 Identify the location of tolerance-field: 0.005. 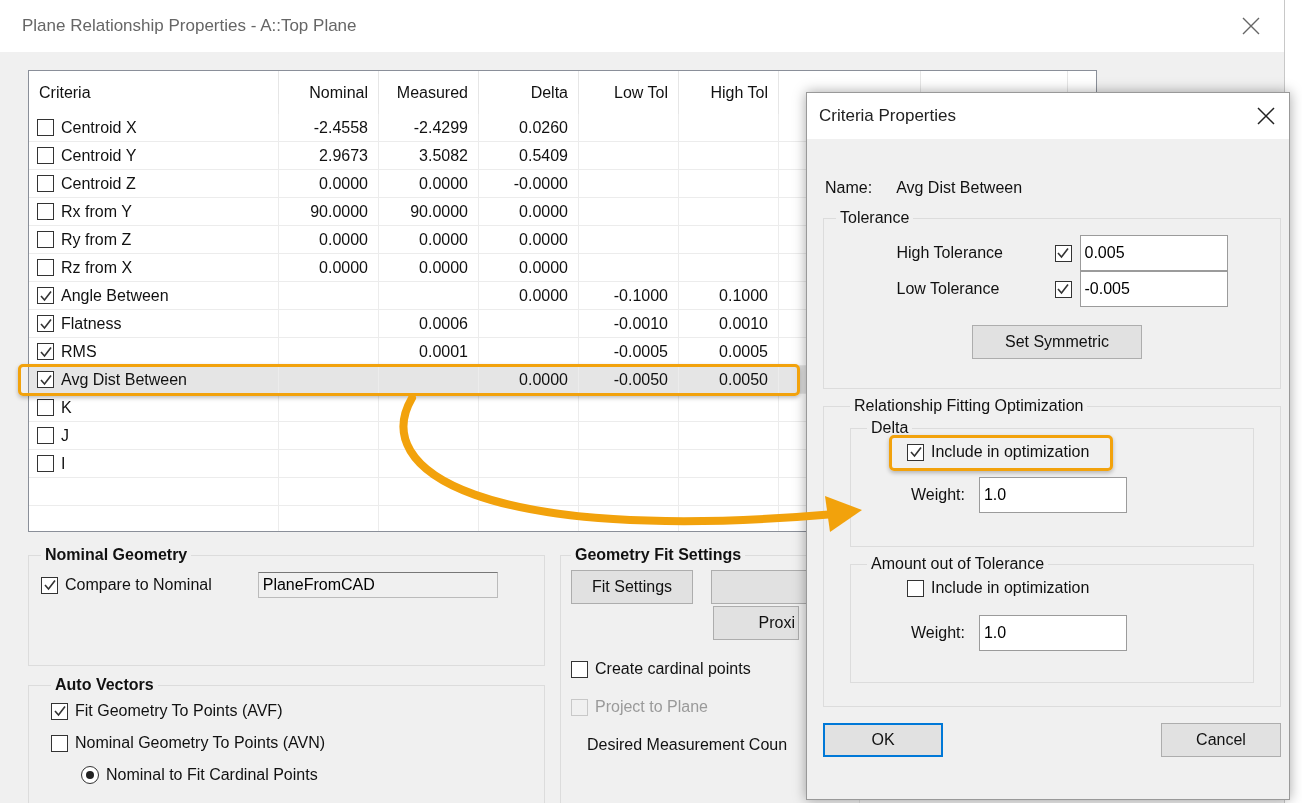
(1153, 253).